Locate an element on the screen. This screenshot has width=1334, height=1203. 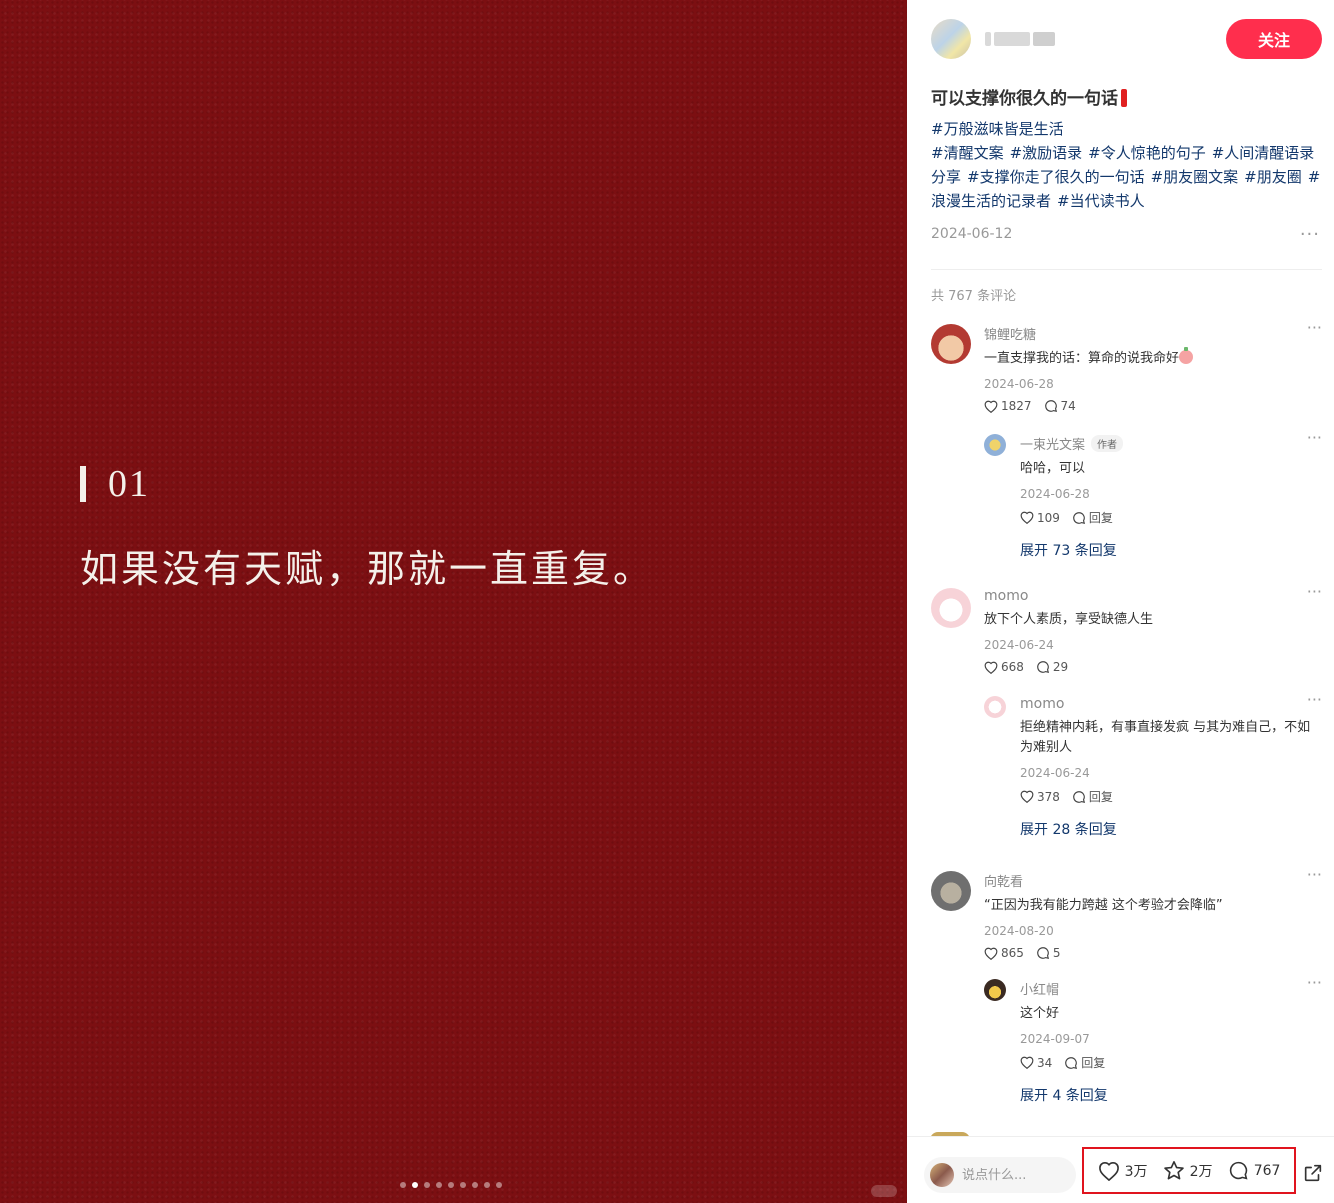
reply-button: 74 is located at coordinates (1060, 406).